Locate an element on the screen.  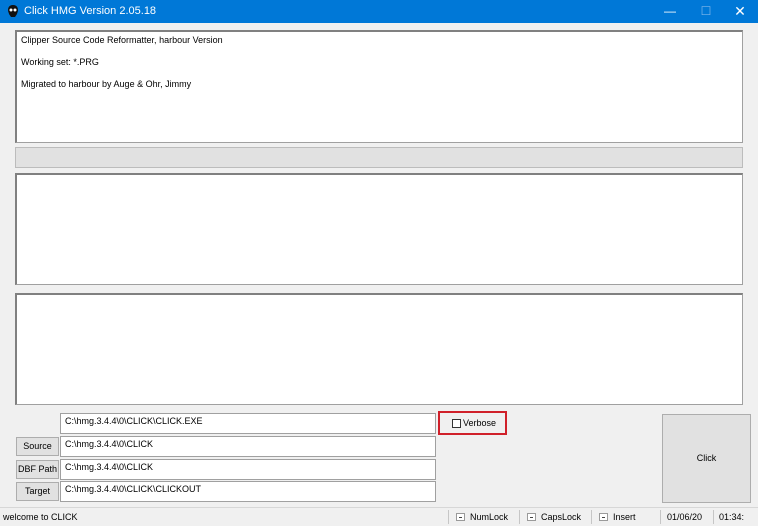
status-message: welcome to CLICK is located at coordinates (40, 517).